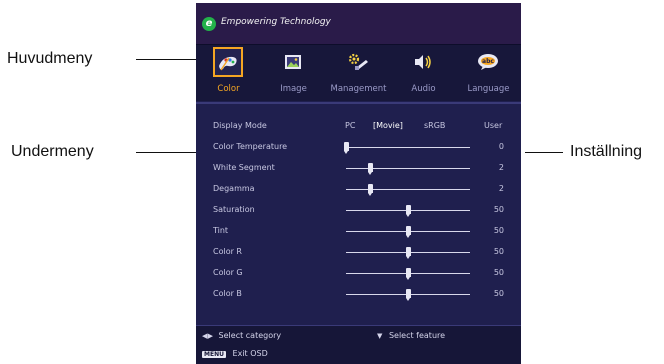 The image size is (664, 364). Describe the element at coordinates (358, 103) in the screenshot. I see `menu-divider` at that location.